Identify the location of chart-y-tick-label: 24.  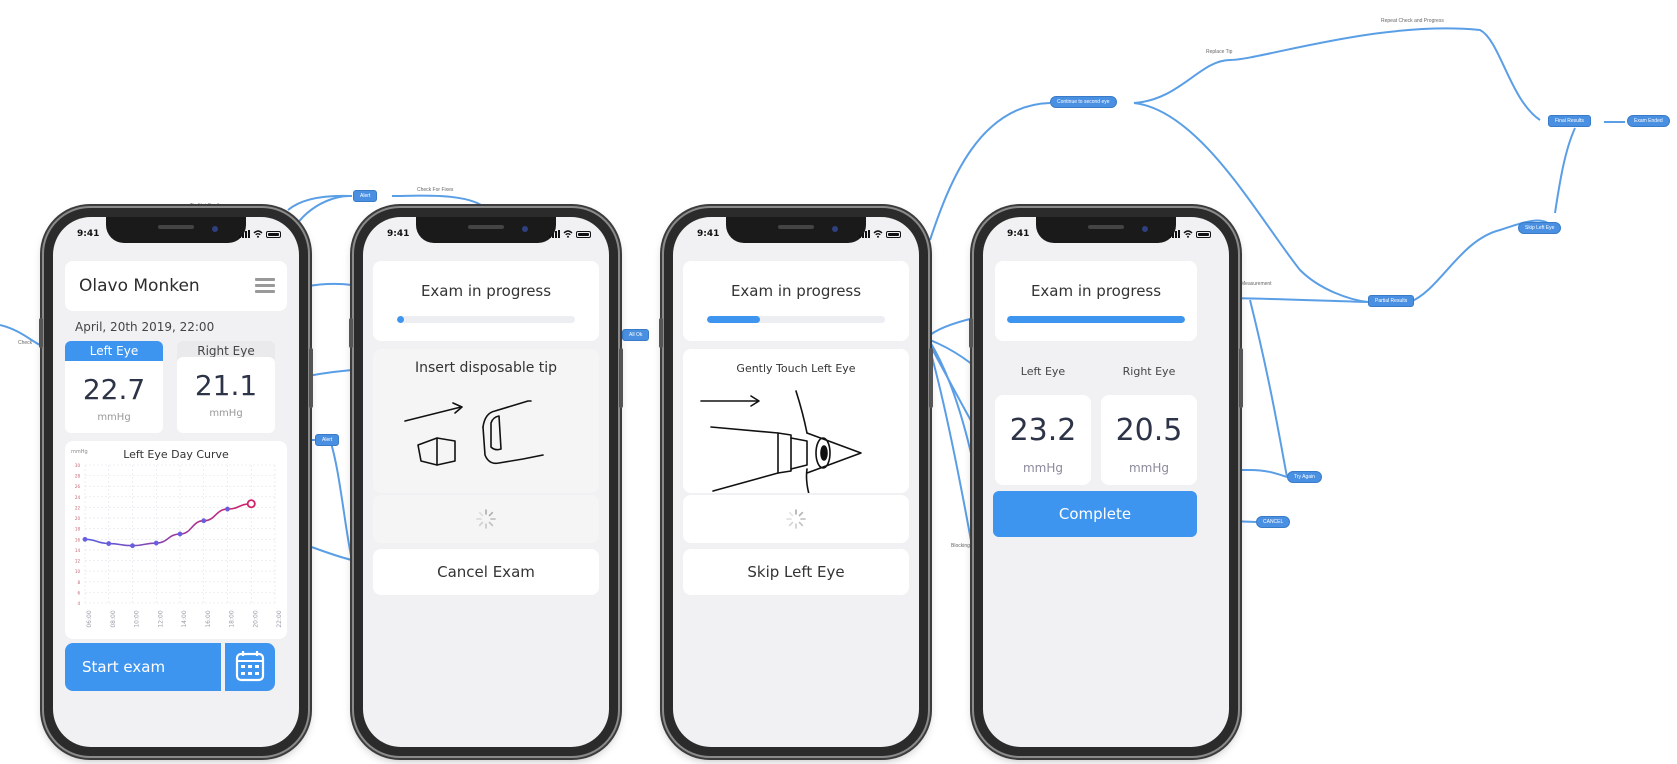
(78, 497).